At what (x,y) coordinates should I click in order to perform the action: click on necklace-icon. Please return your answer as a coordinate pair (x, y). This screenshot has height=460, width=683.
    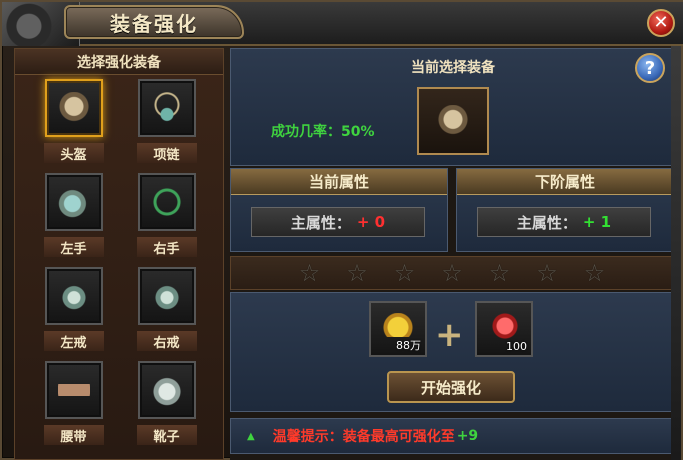
    Looking at the image, I should click on (166, 108).